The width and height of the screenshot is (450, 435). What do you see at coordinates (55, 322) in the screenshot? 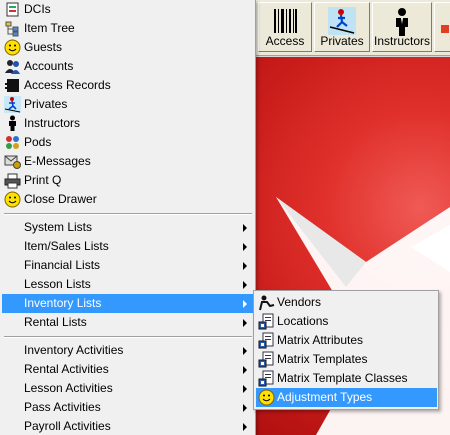
I see `menu-item-label: Rental Lists` at bounding box center [55, 322].